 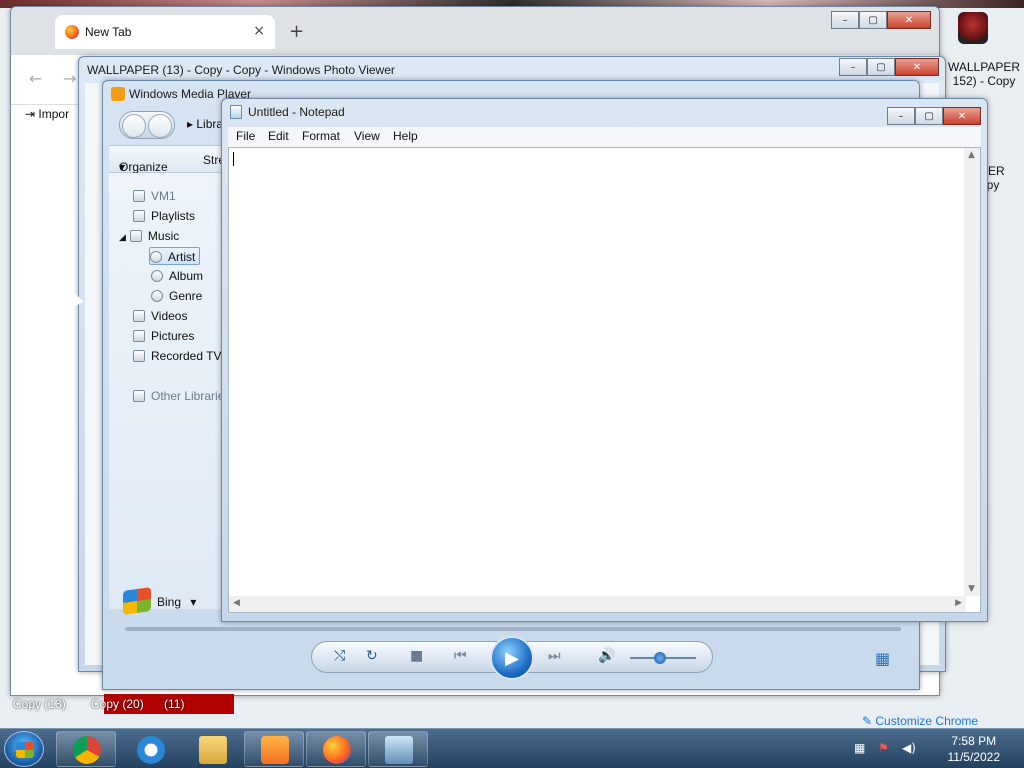 What do you see at coordinates (296, 112) in the screenshot?
I see `window-title-text: Untitled - Notepad` at bounding box center [296, 112].